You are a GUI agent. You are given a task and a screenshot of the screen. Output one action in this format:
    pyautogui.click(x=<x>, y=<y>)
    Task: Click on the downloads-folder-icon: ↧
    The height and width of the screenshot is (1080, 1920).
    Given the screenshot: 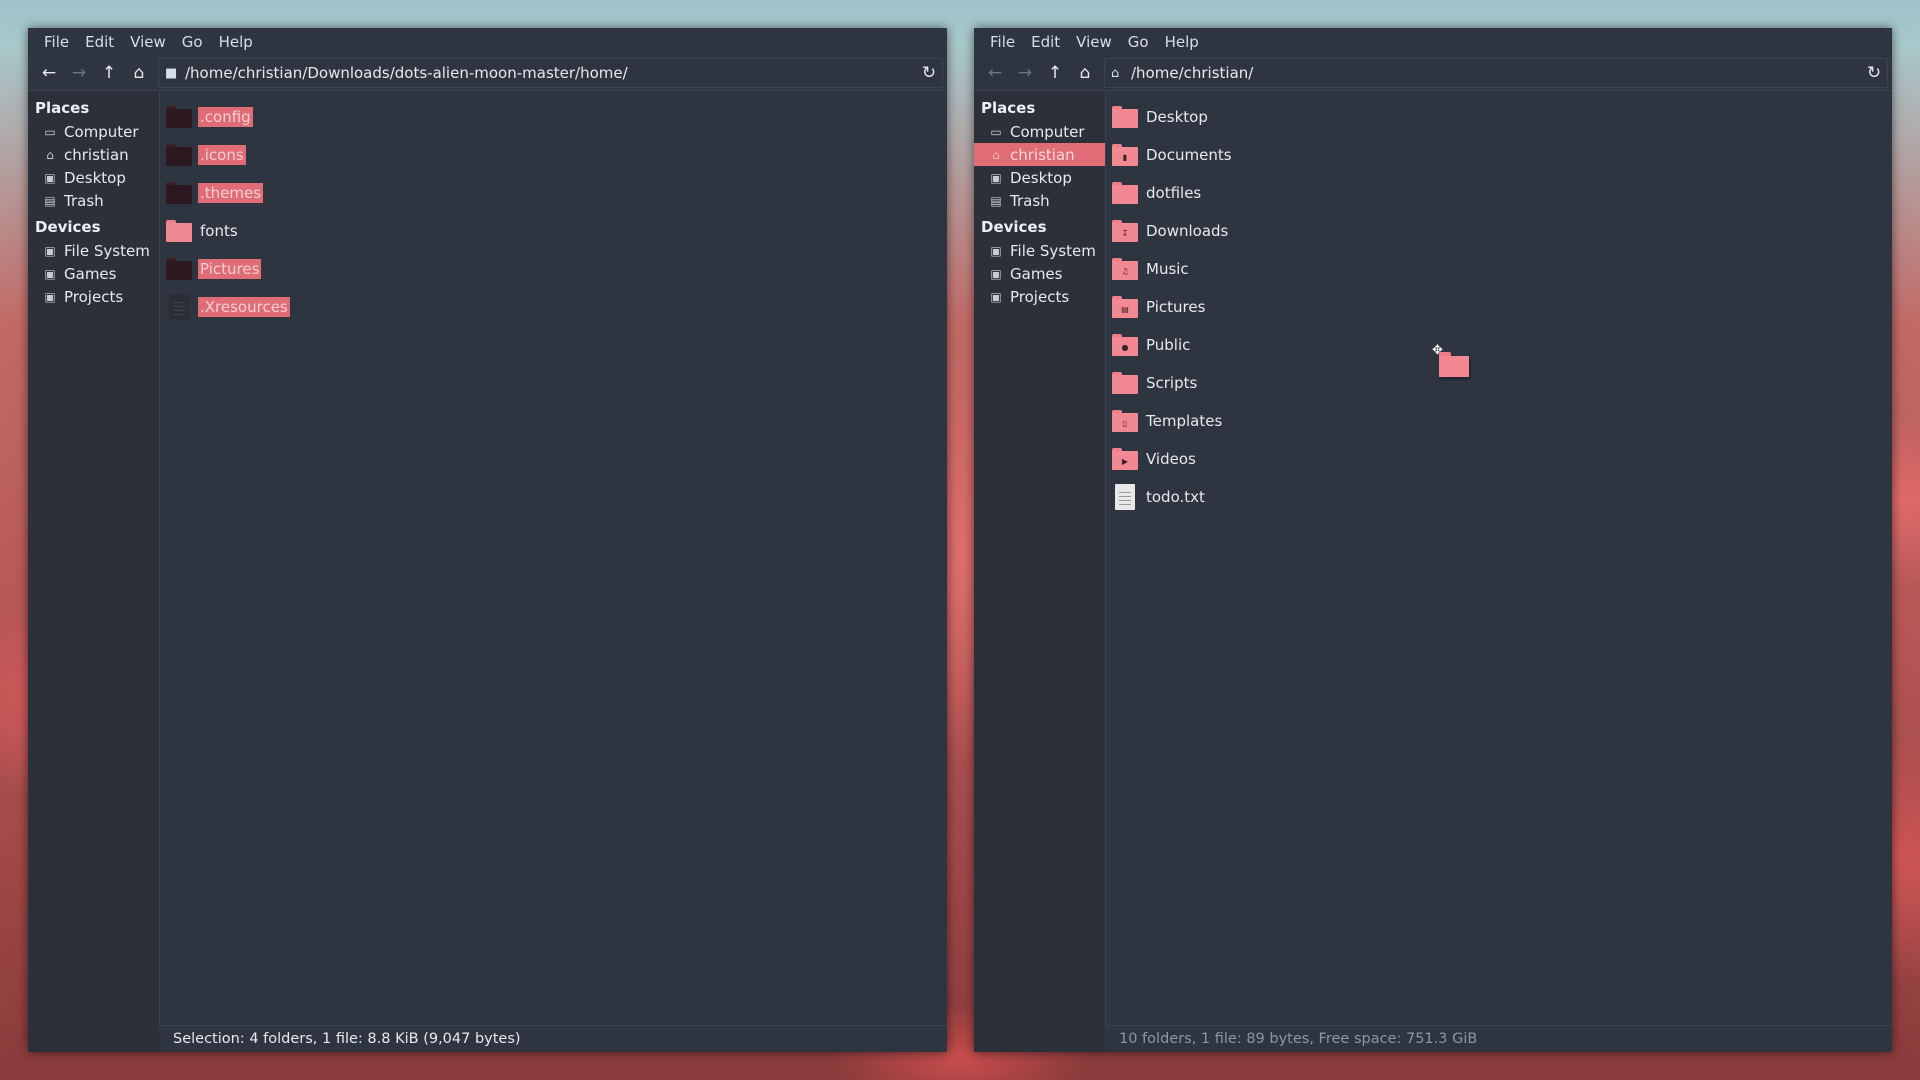 What is the action you would take?
    pyautogui.click(x=1125, y=231)
    